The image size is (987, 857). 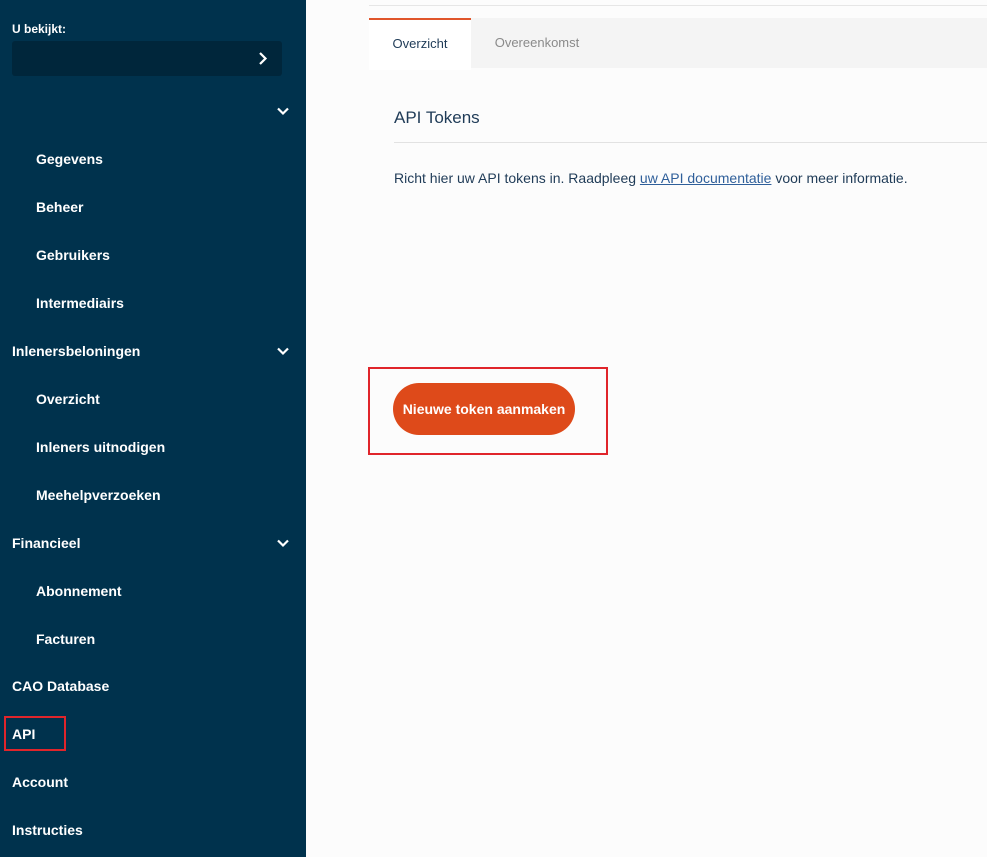 I want to click on sidebar-item-label: Gegevens, so click(x=69, y=159).